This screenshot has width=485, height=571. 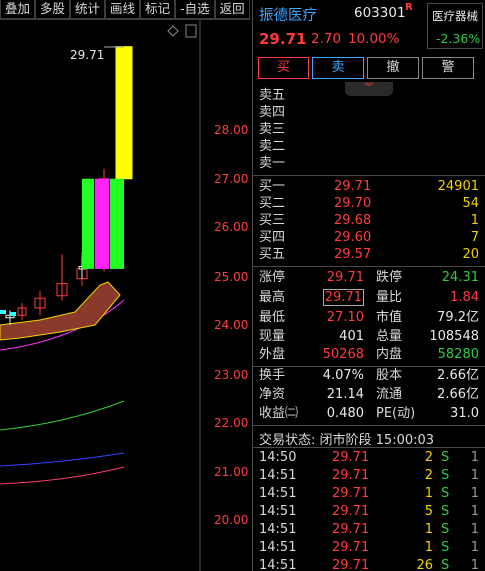 What do you see at coordinates (371, 476) in the screenshot?
I see `tick-row: 14:51 29.71 2 S 1` at bounding box center [371, 476].